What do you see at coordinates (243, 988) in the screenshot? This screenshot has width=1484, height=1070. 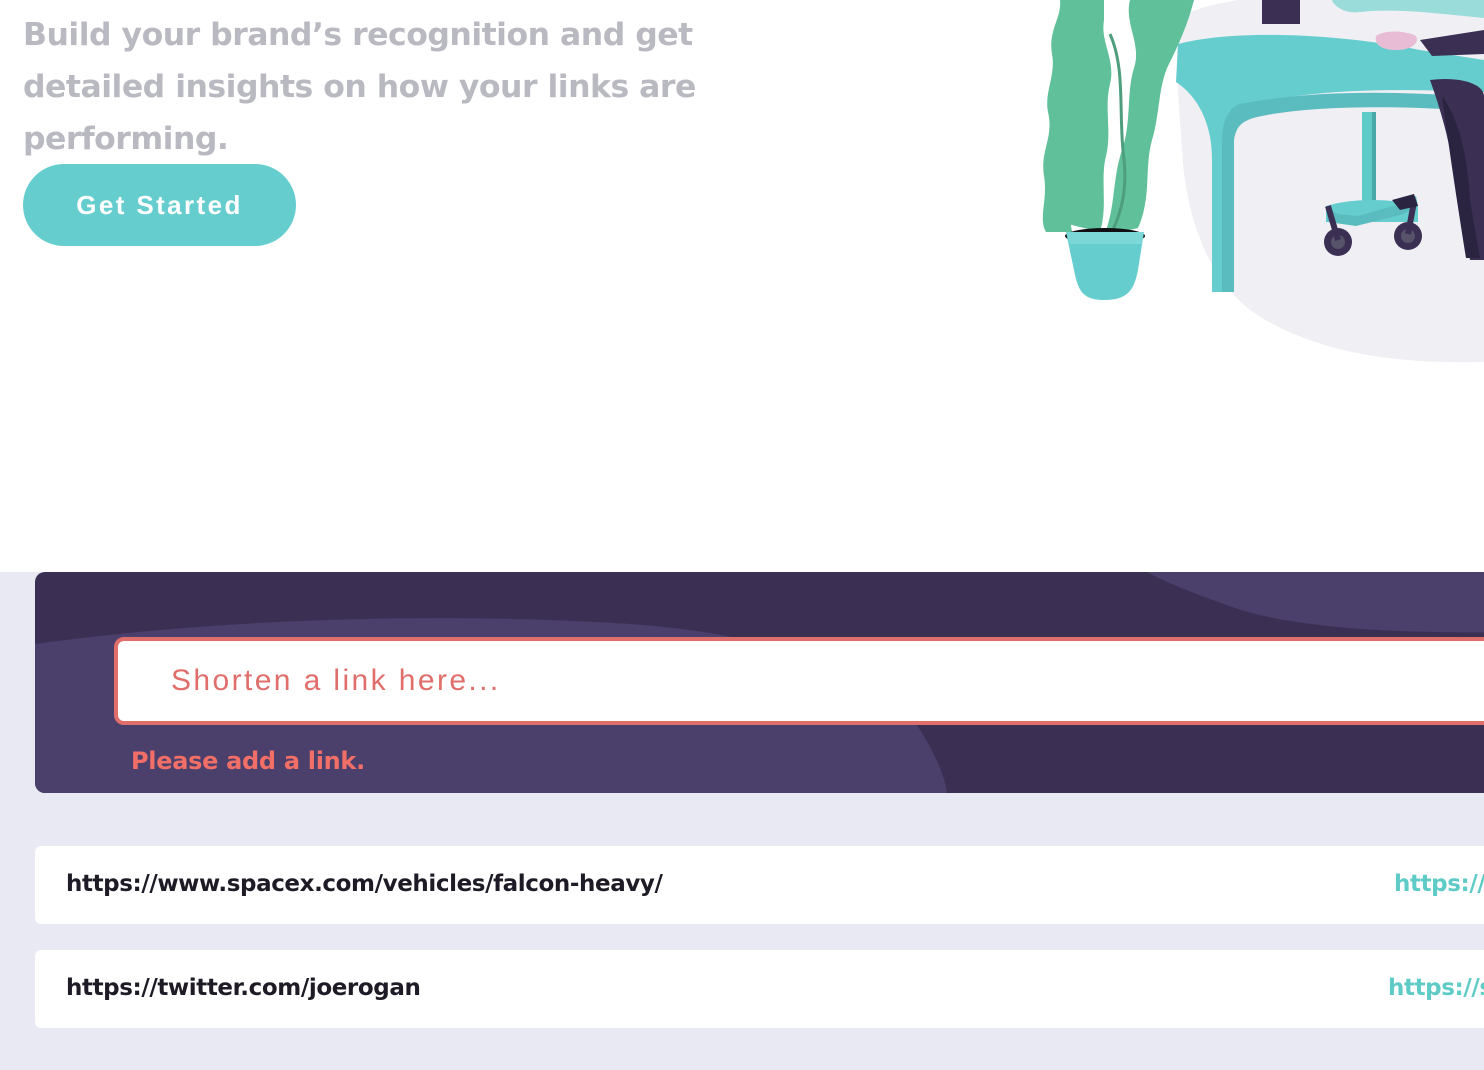 I see `original-url: https://twitter.com/joerogan` at bounding box center [243, 988].